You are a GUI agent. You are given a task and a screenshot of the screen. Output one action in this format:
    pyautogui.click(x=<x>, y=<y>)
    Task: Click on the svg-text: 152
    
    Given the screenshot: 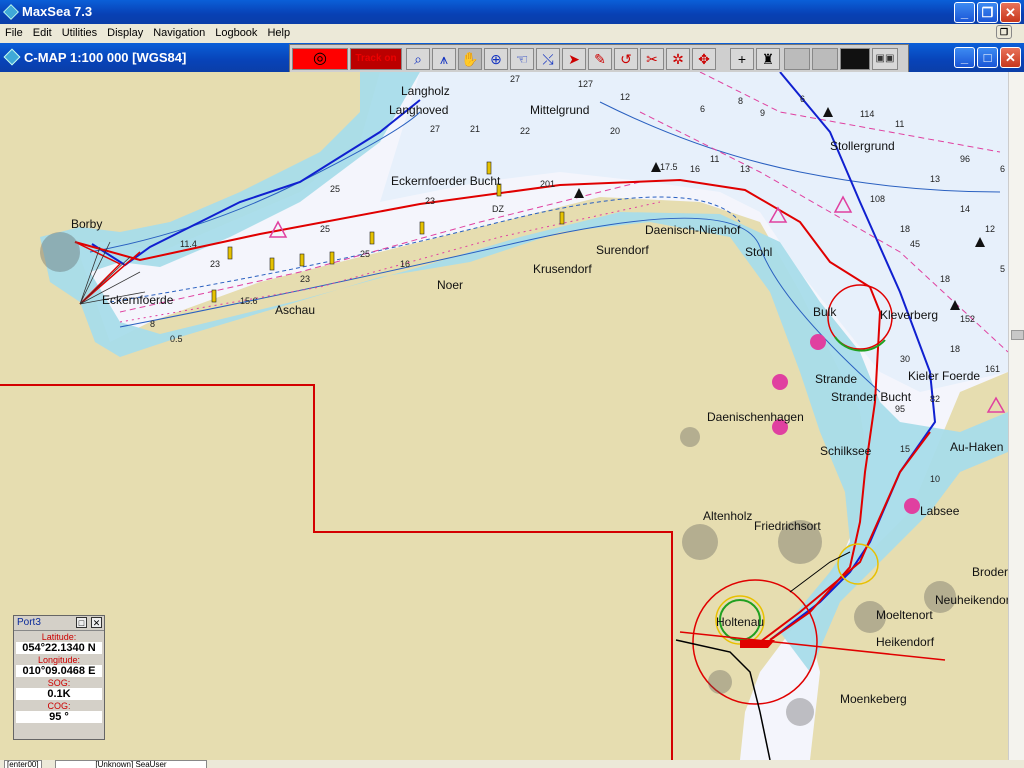 What is the action you would take?
    pyautogui.click(x=967, y=319)
    